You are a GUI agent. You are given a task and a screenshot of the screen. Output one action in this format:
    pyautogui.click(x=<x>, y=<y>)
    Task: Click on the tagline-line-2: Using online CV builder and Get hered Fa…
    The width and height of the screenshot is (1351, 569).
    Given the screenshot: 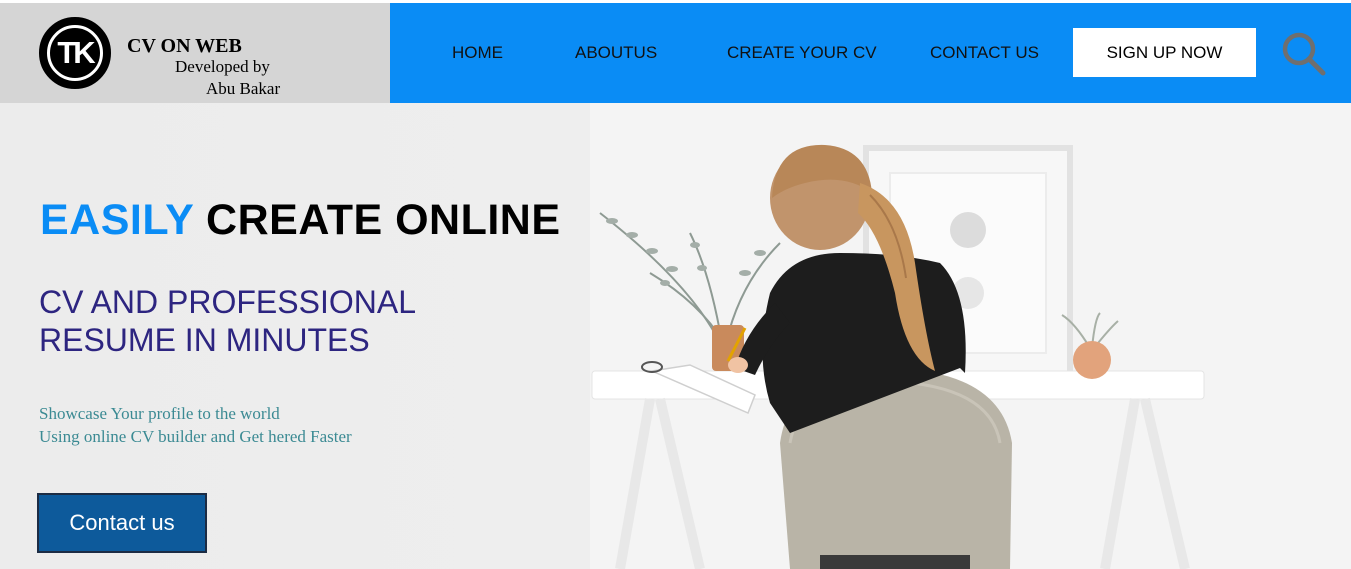 What is the action you would take?
    pyautogui.click(x=195, y=436)
    